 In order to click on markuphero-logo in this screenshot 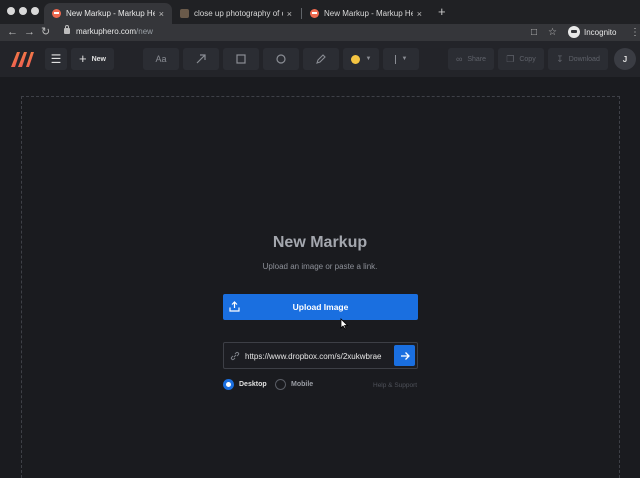, I will do `click(23, 59)`.